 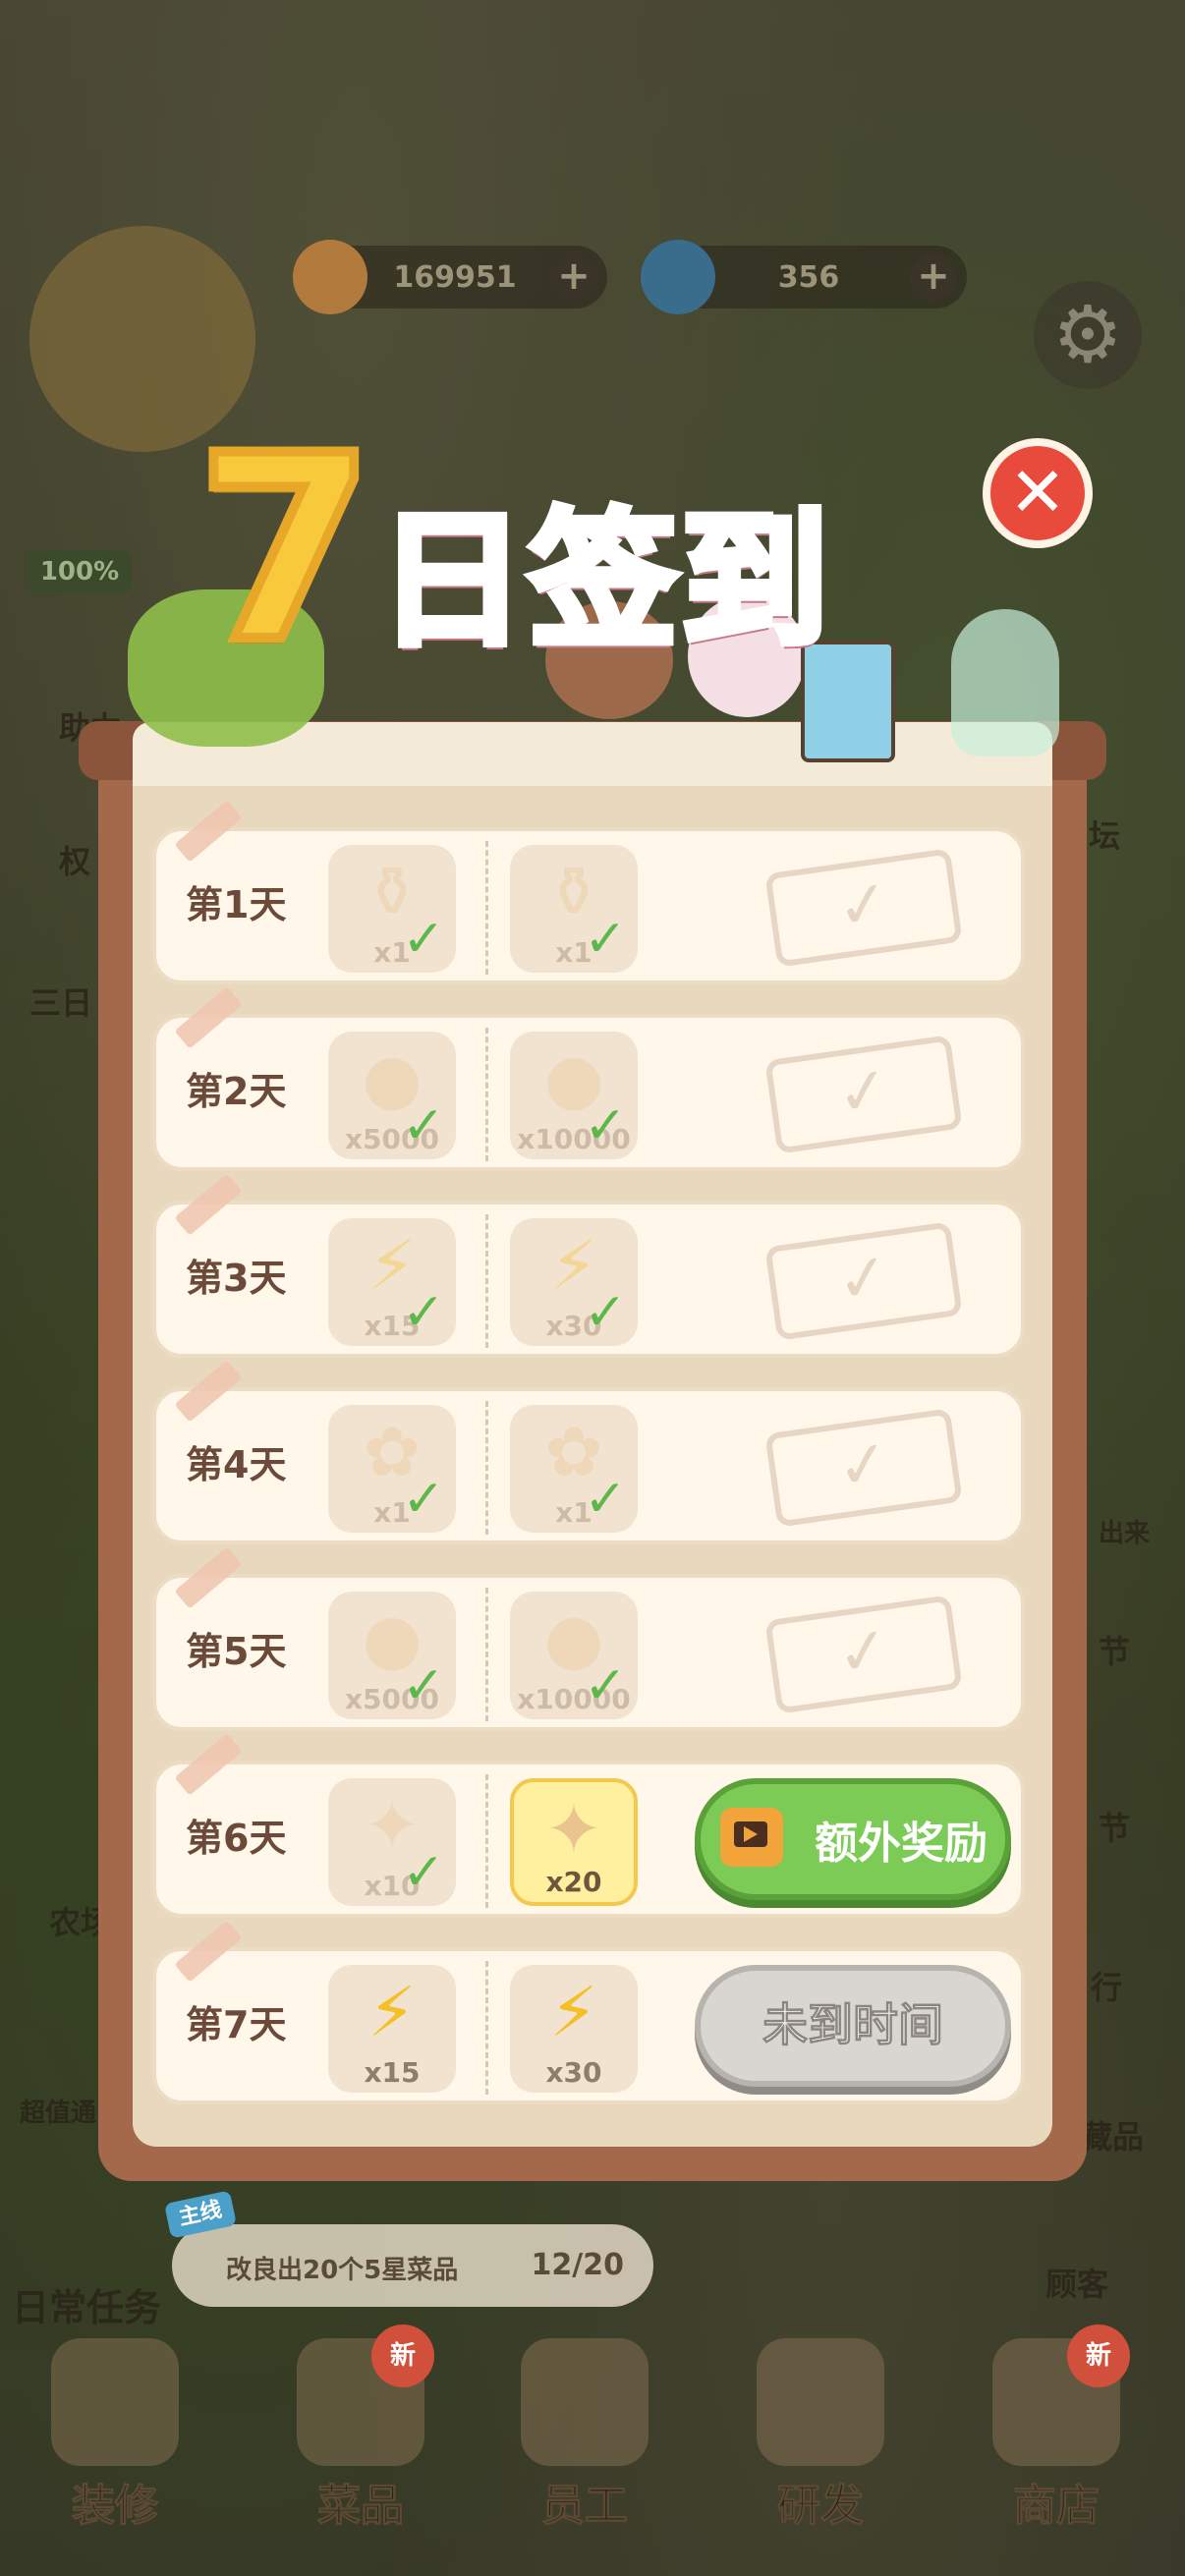 I want to click on reward-slot: ⚡ x30, so click(x=574, y=2029).